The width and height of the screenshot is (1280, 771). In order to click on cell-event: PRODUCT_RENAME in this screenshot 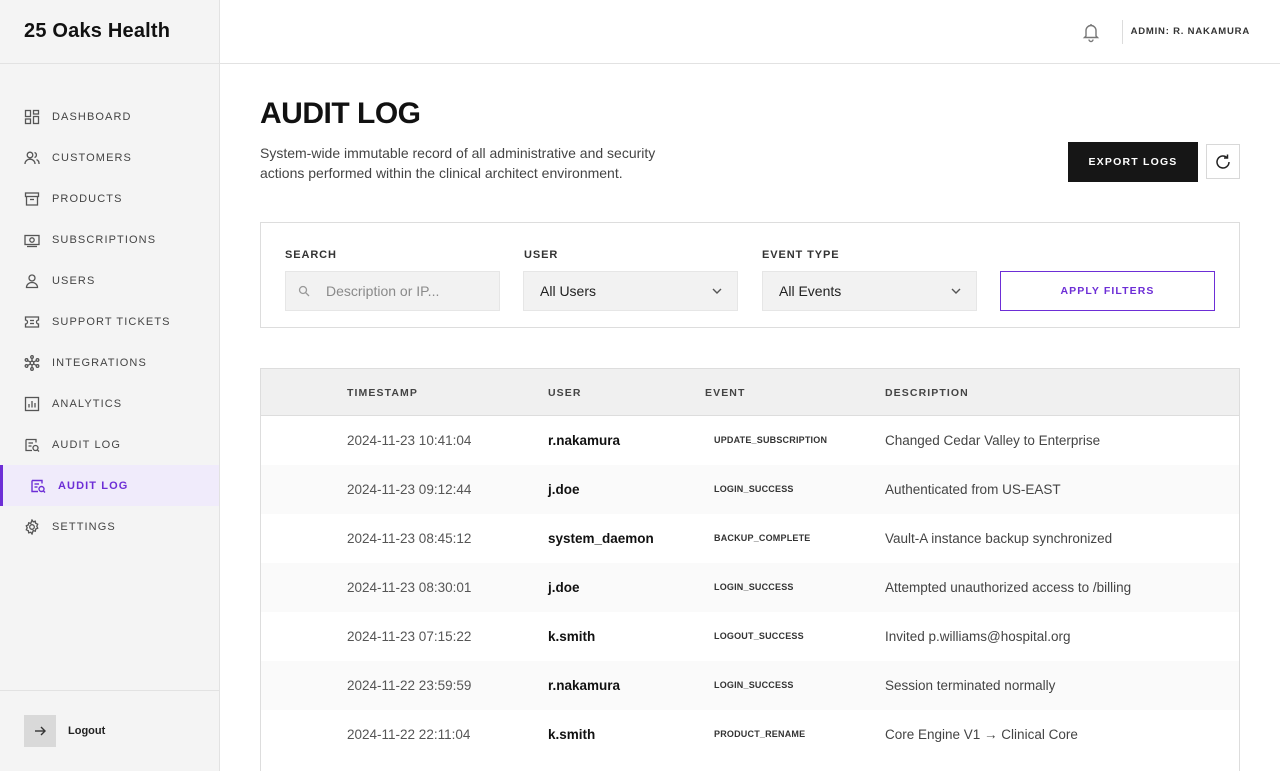, I will do `click(760, 734)`.